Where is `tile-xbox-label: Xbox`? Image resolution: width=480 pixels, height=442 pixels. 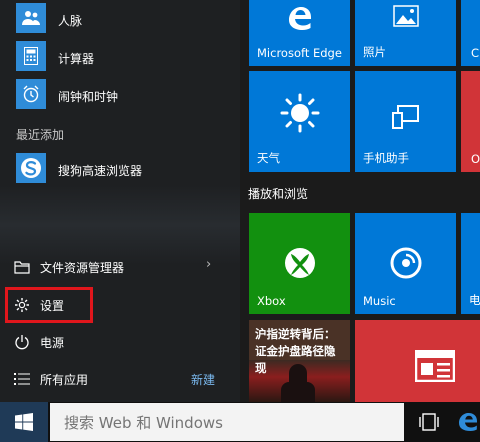 tile-xbox-label: Xbox is located at coordinates (271, 301).